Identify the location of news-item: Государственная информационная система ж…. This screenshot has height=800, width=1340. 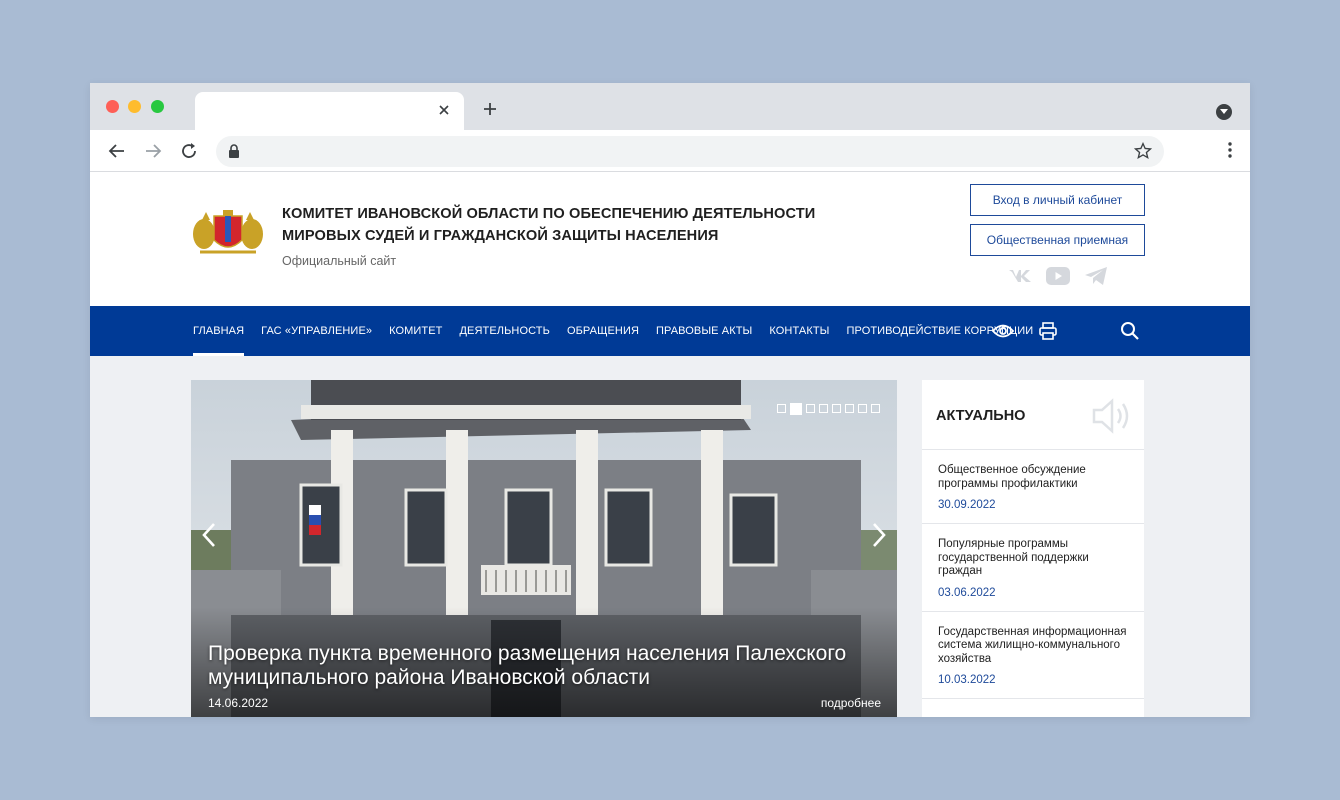
(1033, 655).